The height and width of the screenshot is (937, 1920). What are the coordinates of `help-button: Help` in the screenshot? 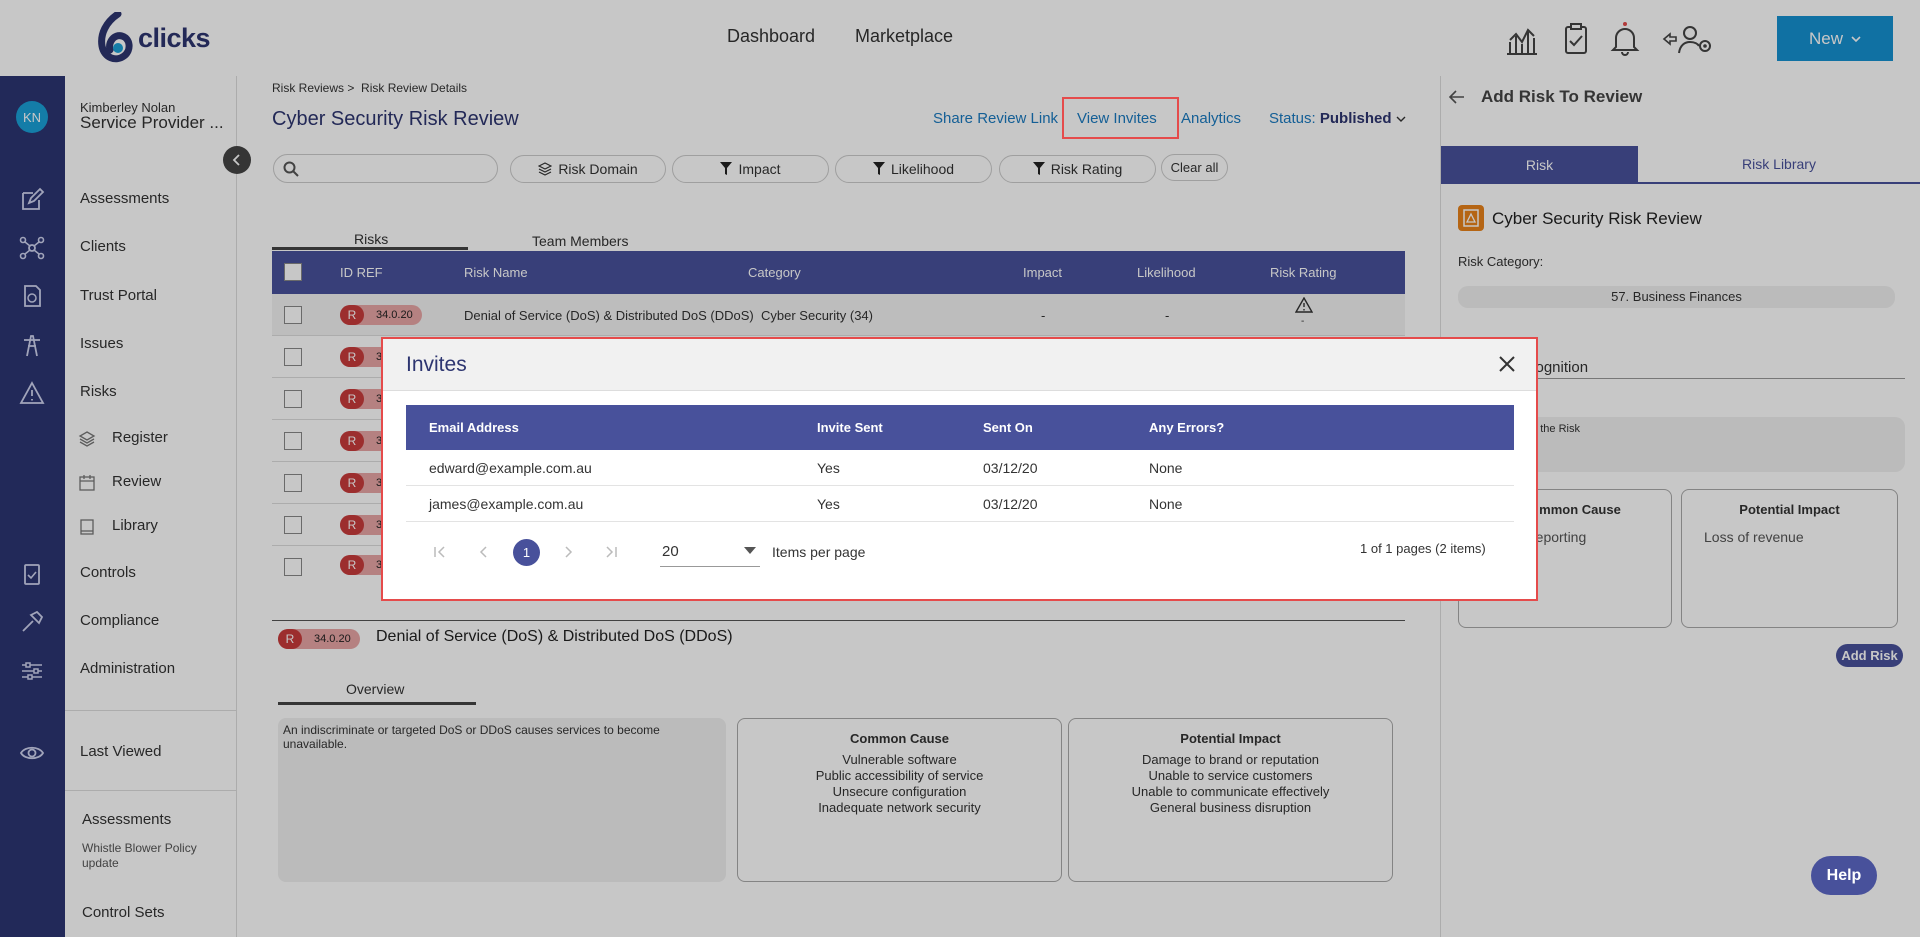 It's located at (1844, 875).